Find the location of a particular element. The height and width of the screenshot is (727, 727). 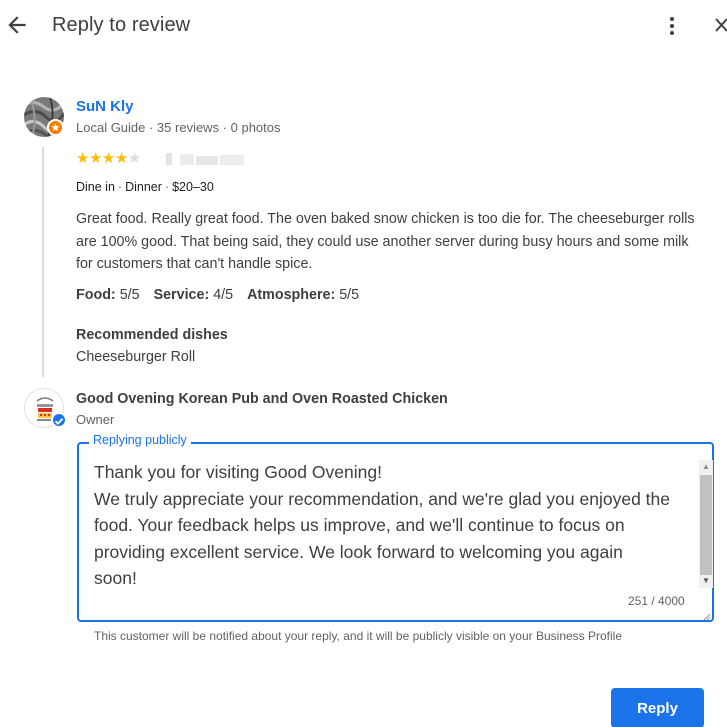

service-value: 4/5 is located at coordinates (223, 295).